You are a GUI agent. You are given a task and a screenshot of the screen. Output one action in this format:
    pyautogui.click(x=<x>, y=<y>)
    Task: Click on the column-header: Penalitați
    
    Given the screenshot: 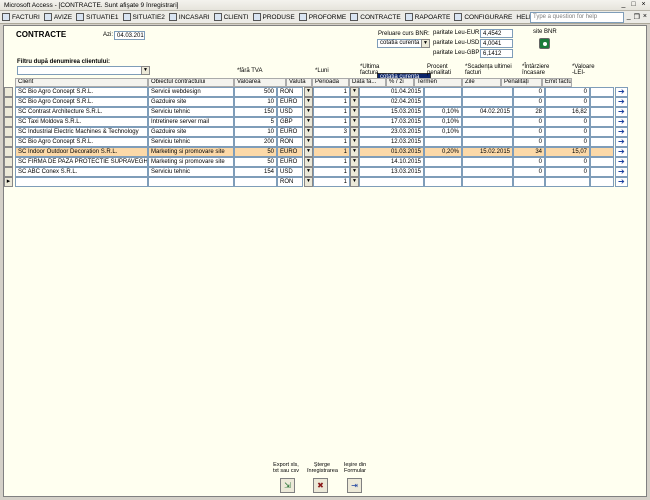 What is the action you would take?
    pyautogui.click(x=521, y=82)
    